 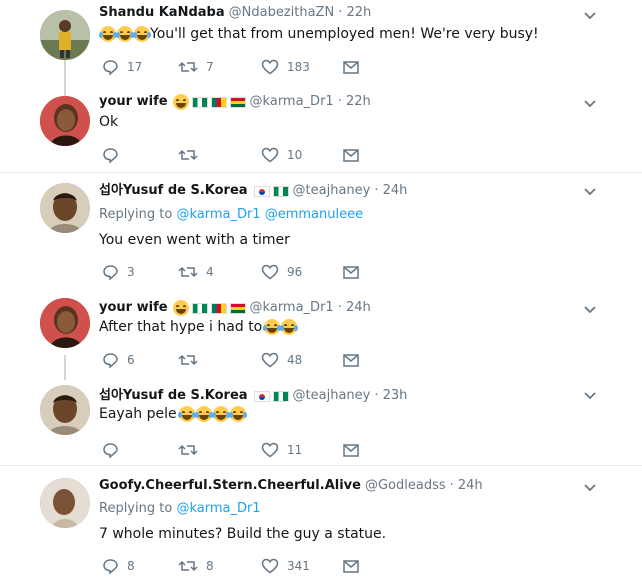 I want to click on reply-button: 3, so click(x=118, y=272).